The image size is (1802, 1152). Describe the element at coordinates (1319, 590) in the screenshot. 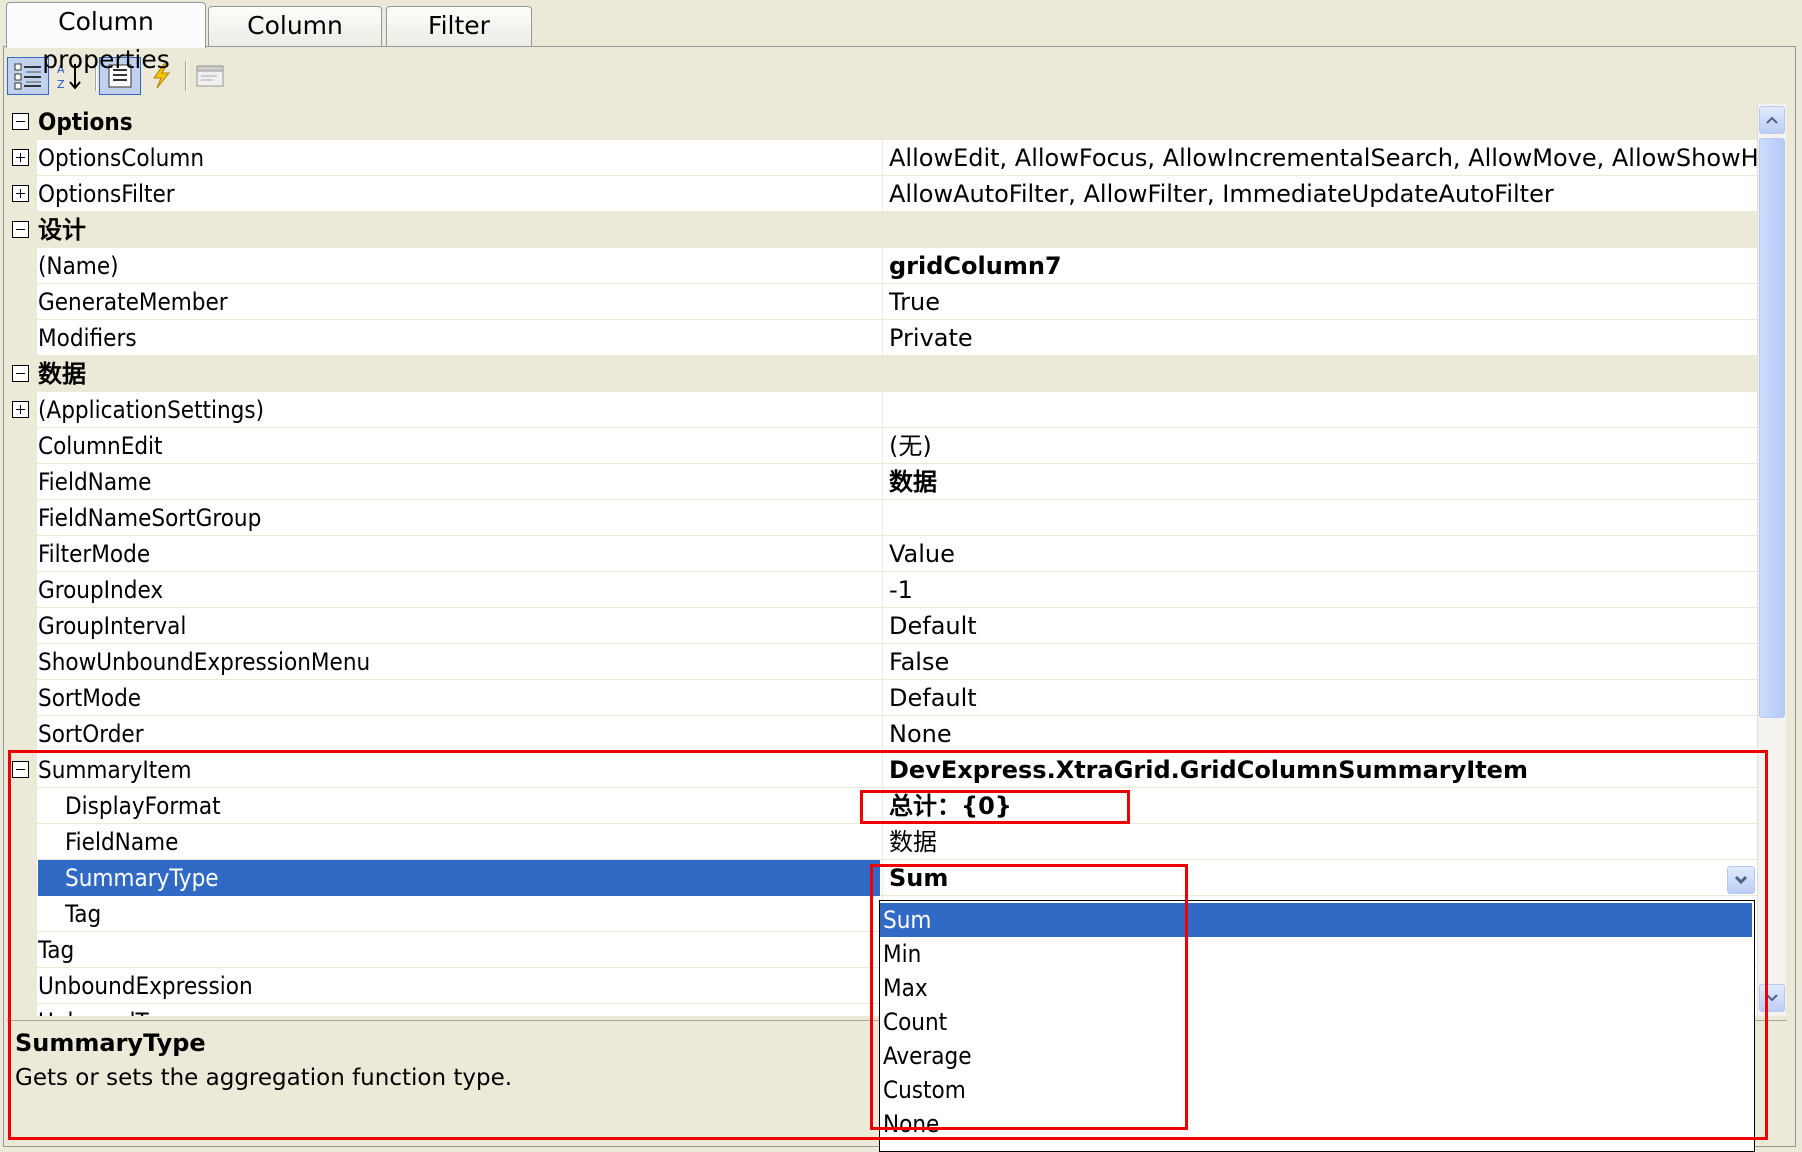

I see `property-value: -1` at that location.